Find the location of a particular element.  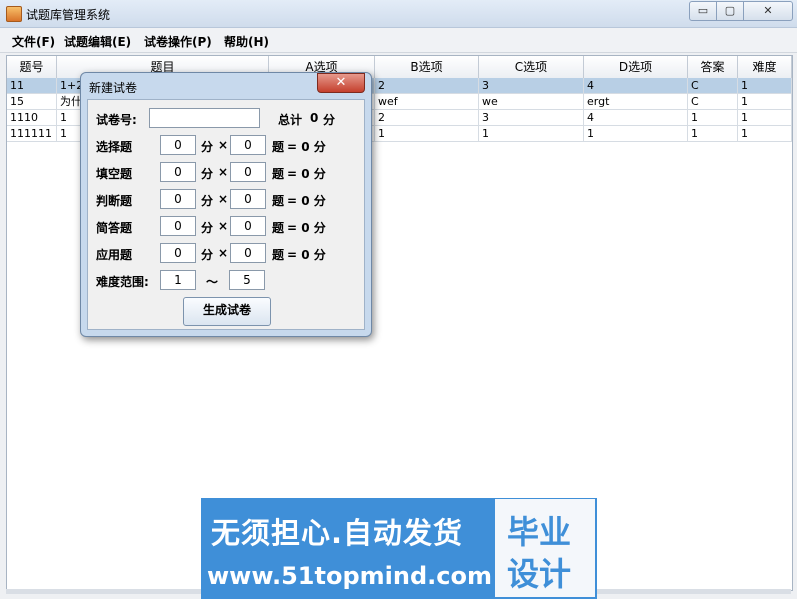

watermark-banner: 无须担心.自动发货 www.51topmind.com 毕业 设计 is located at coordinates (399, 548).